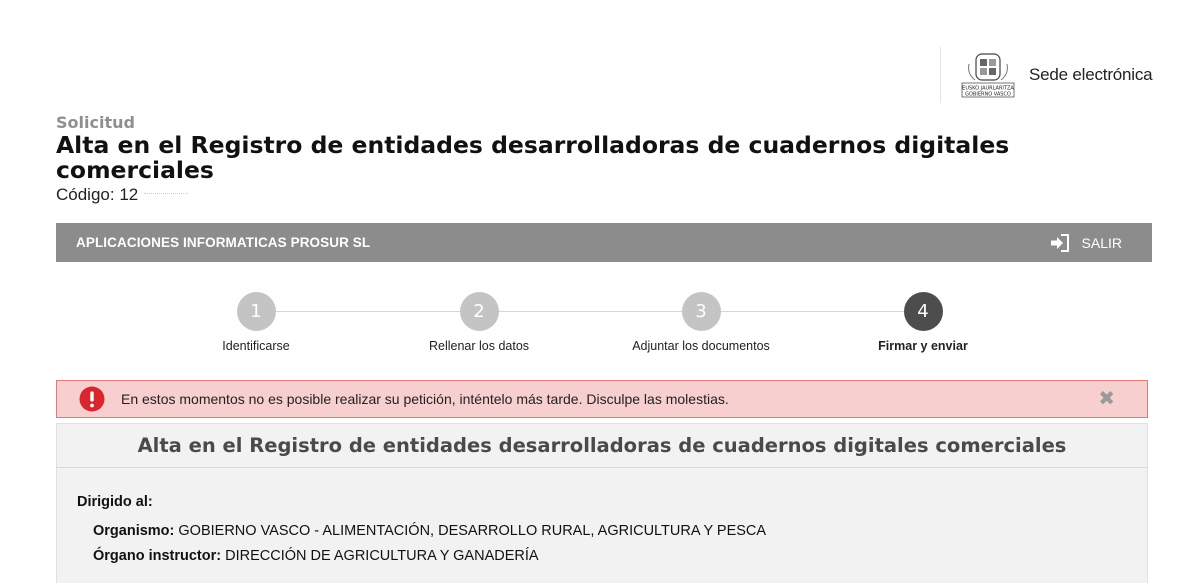 The height and width of the screenshot is (583, 1183). What do you see at coordinates (1059, 242) in the screenshot?
I see `sign-out-icon` at bounding box center [1059, 242].